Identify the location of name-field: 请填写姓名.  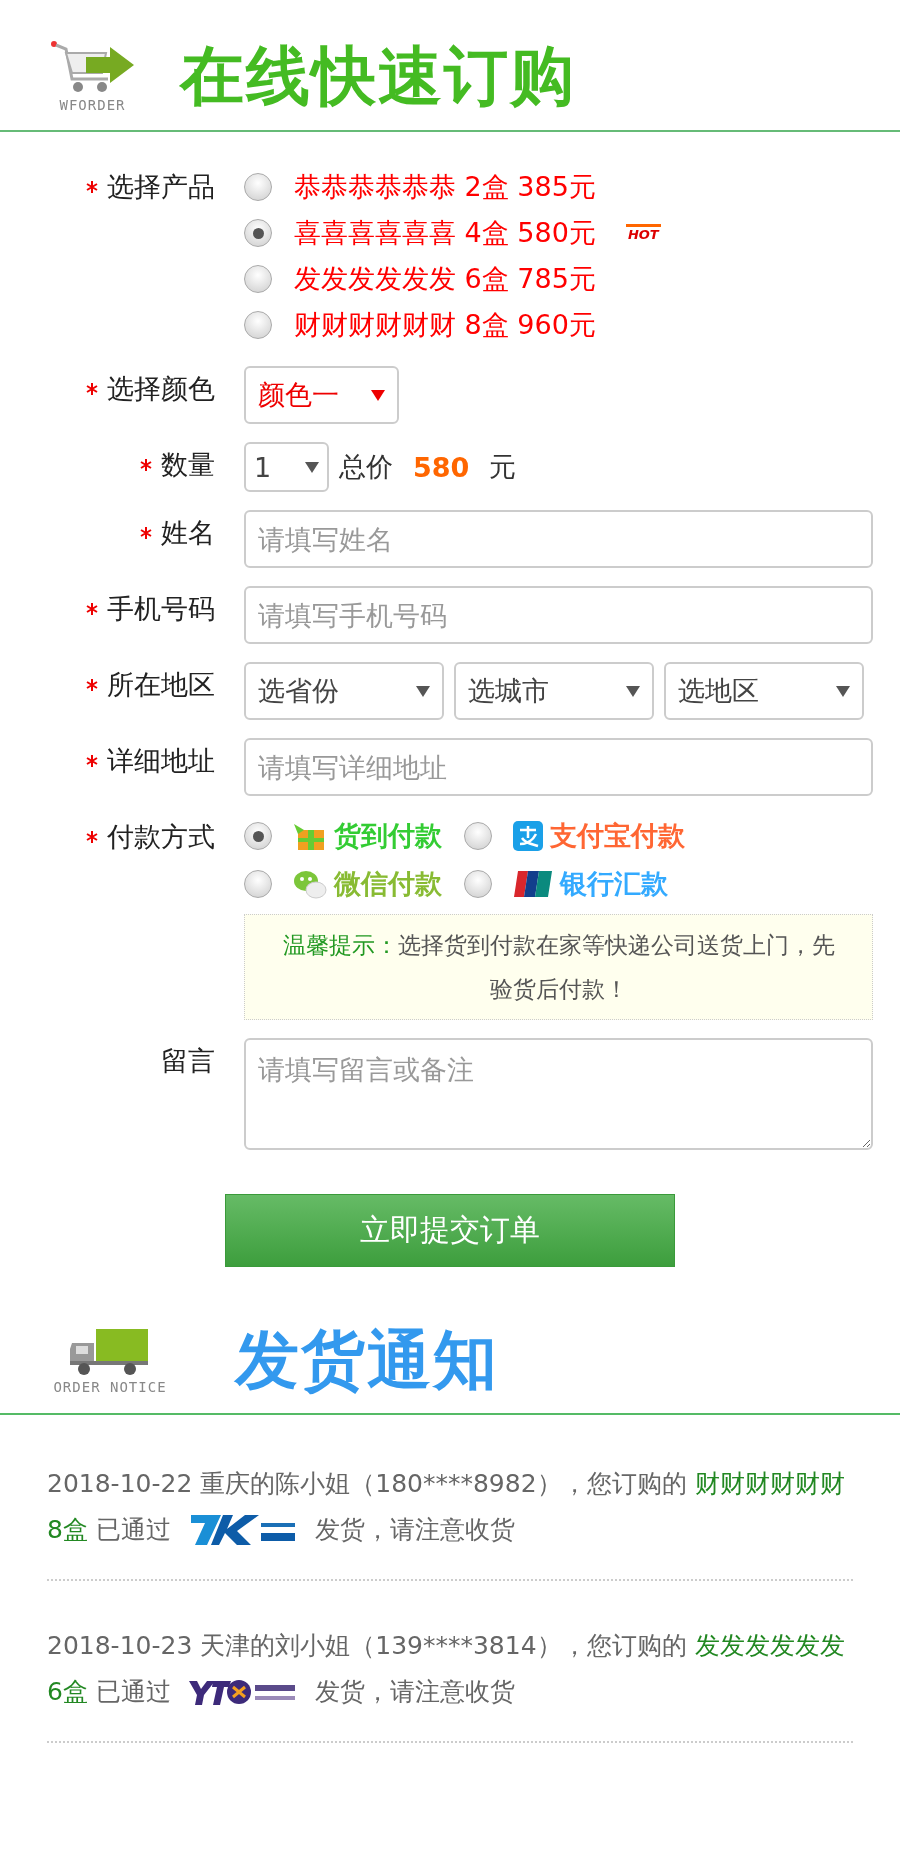
(558, 539).